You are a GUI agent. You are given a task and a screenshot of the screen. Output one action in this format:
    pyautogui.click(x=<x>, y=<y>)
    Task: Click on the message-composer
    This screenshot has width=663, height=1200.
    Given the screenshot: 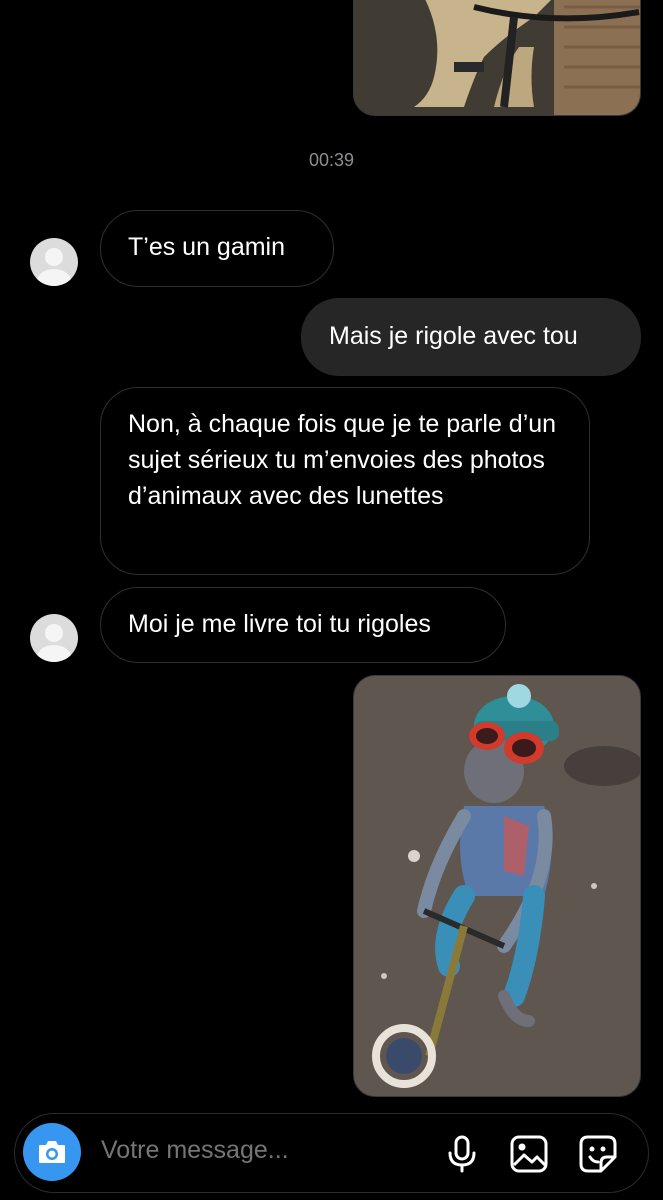 What is the action you would take?
    pyautogui.click(x=331, y=1153)
    